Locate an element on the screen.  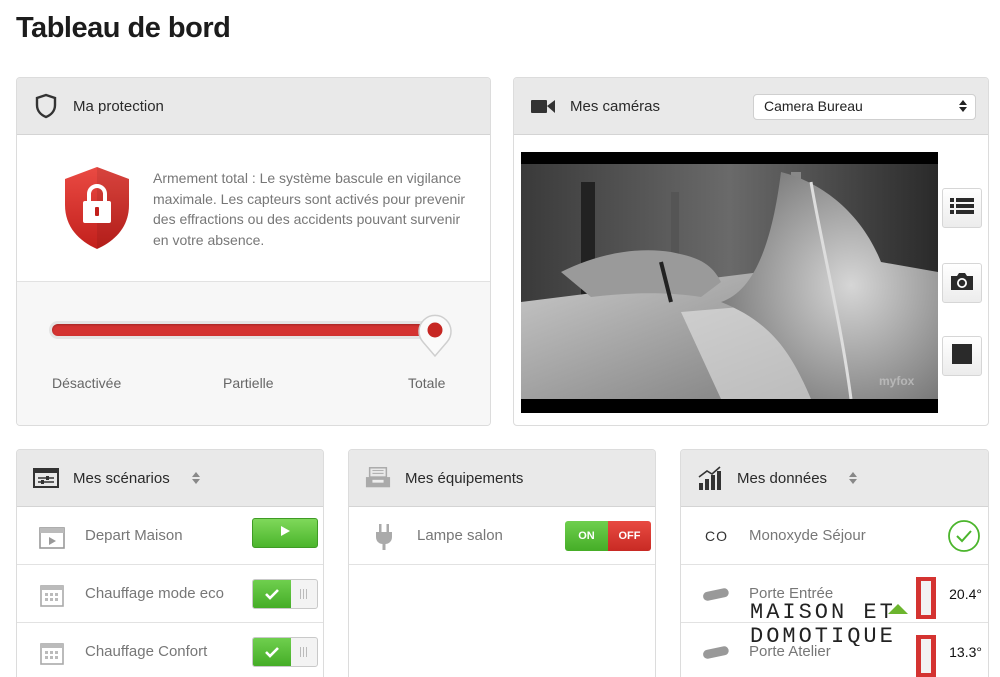
photo-camera-icon is located at coordinates (962, 283).